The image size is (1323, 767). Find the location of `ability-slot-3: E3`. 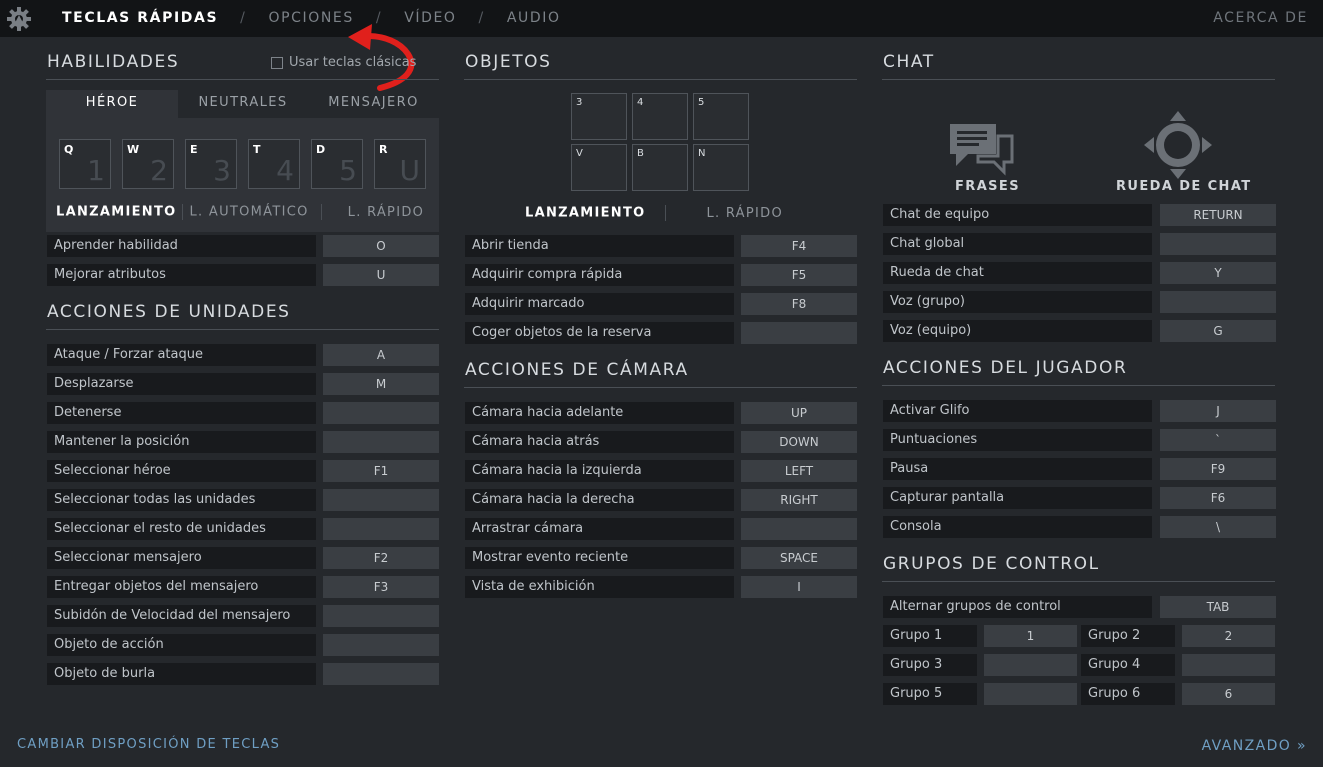

ability-slot-3: E3 is located at coordinates (211, 164).